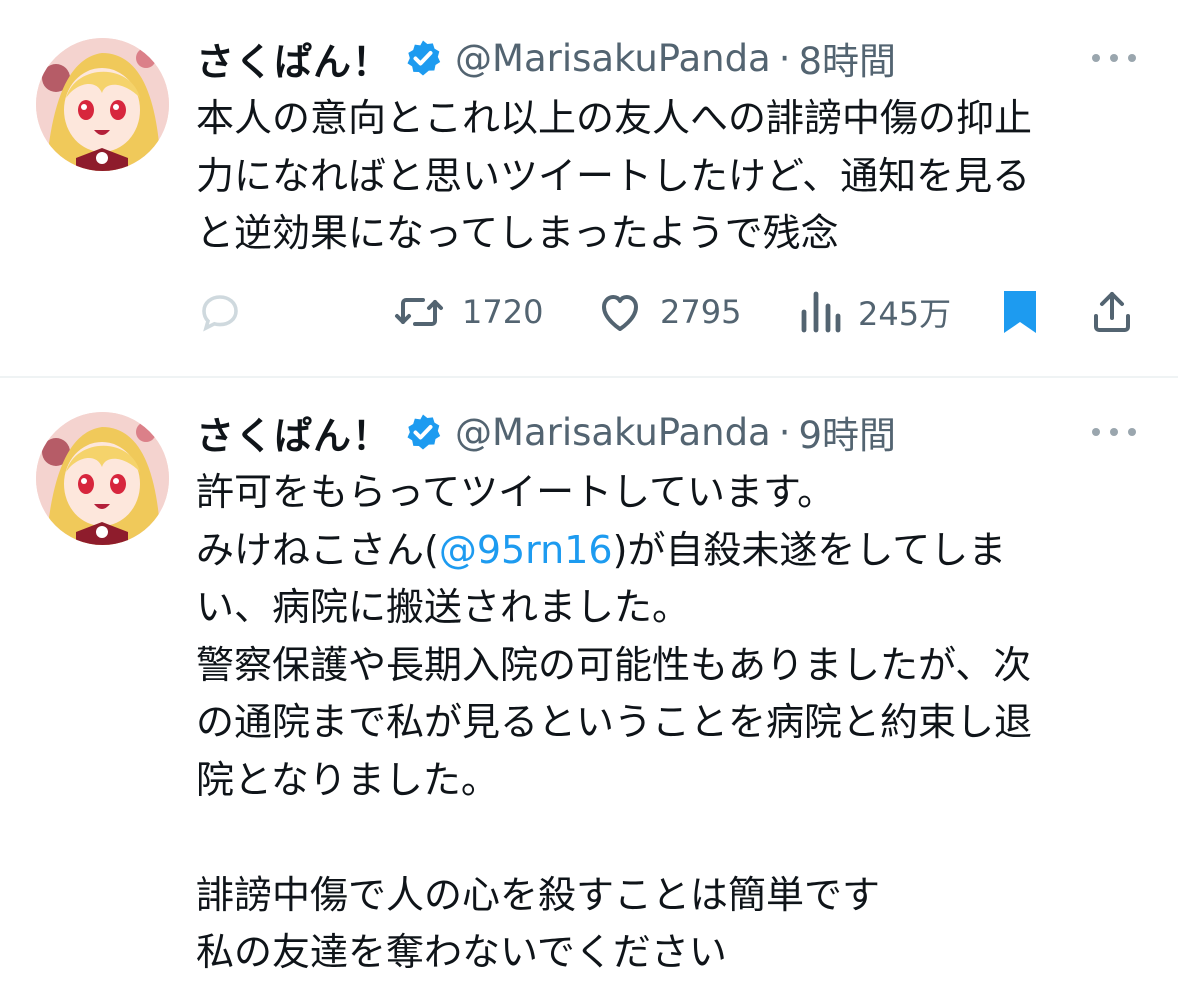  I want to click on tweet-text-line: みけねこさん(@95rn16)が自殺未遂をしてしま, so click(666, 551).